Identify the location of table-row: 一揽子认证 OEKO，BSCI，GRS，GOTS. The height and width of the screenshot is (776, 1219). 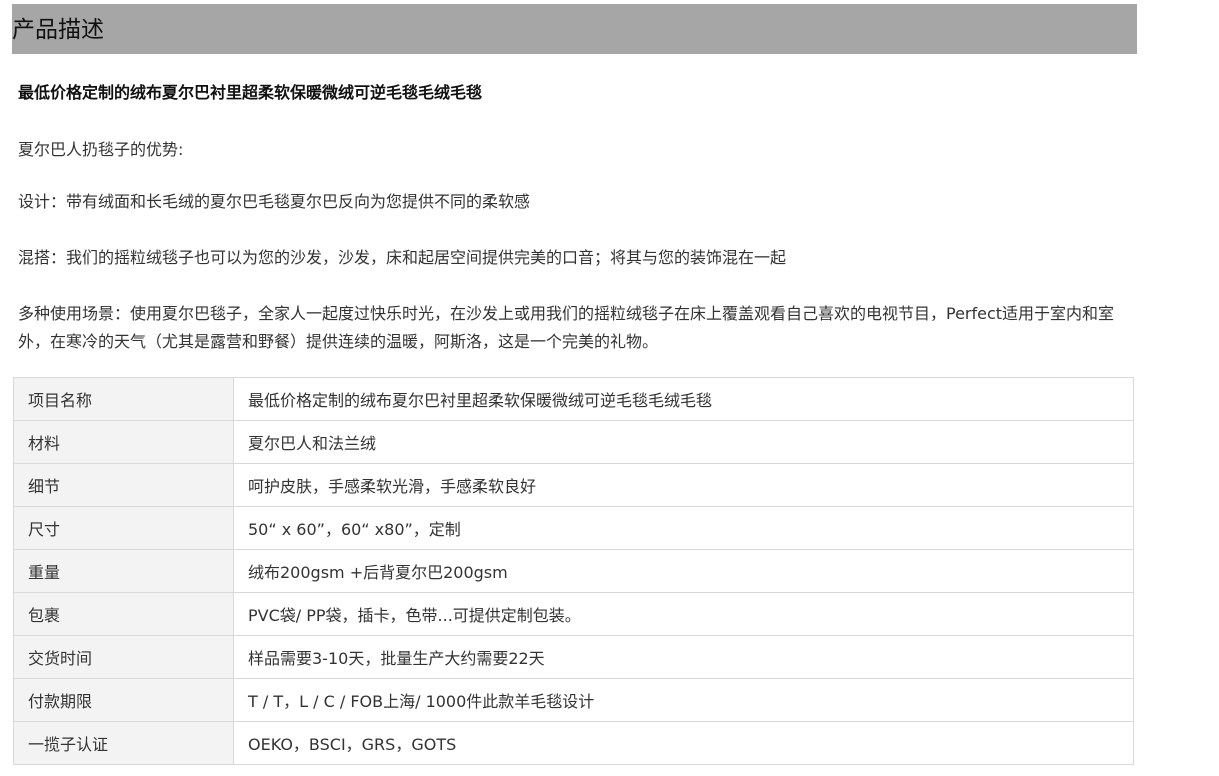
(573, 743).